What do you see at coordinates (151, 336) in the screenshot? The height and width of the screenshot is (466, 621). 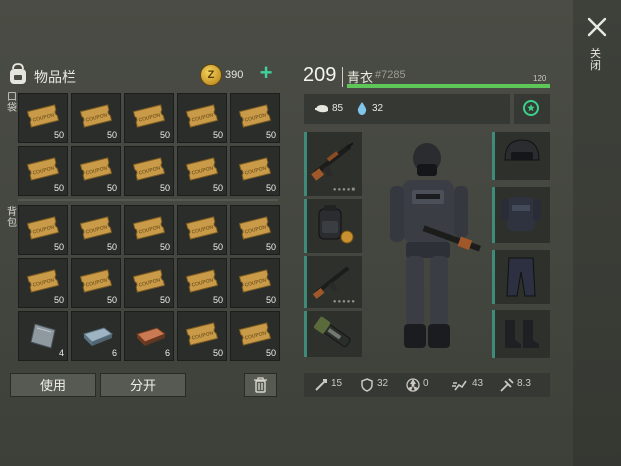 I see `copper-bar-icon` at bounding box center [151, 336].